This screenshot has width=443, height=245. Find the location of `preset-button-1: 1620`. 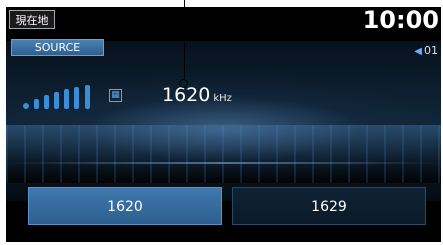

preset-button-1: 1620 is located at coordinates (125, 206).